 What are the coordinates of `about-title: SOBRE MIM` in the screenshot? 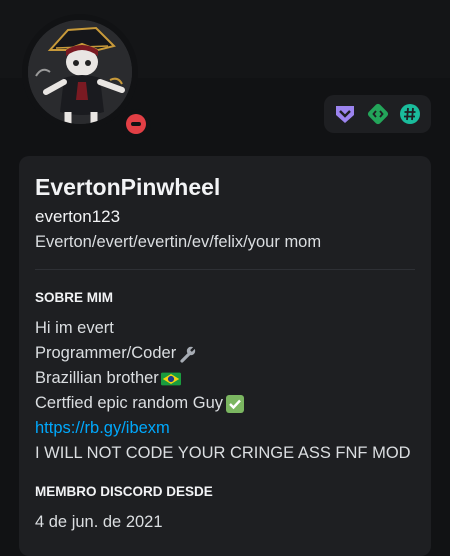 It's located at (74, 297).